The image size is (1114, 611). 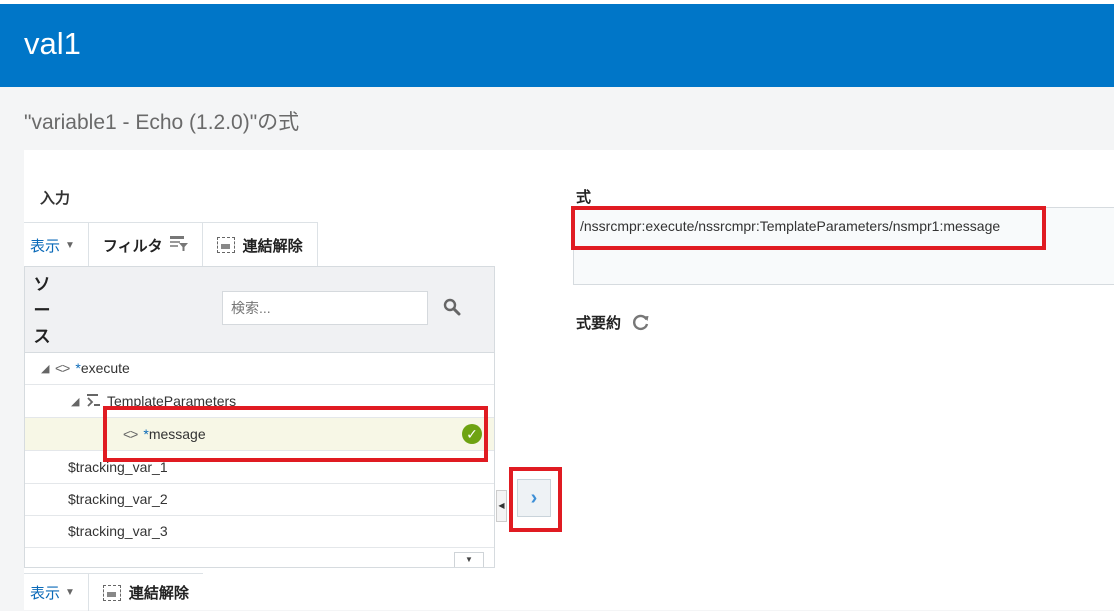 I want to click on complex-type-icon, so click(x=93, y=401).